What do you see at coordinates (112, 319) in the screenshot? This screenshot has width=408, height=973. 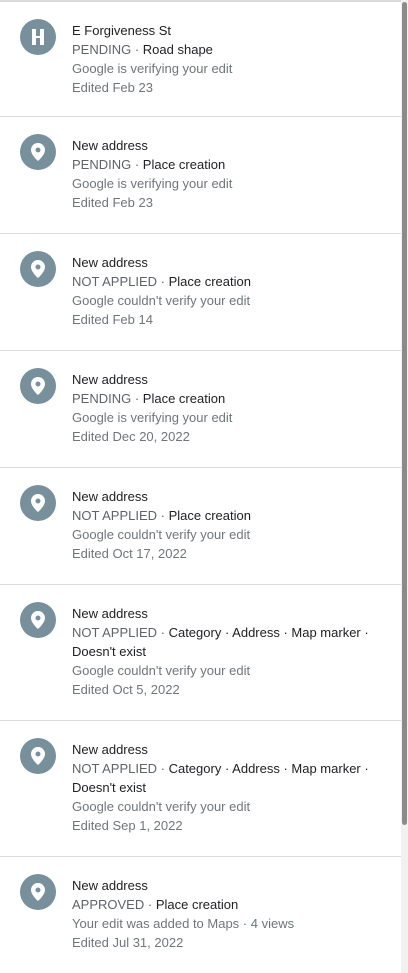 I see `edit-date: Edited Feb 14` at bounding box center [112, 319].